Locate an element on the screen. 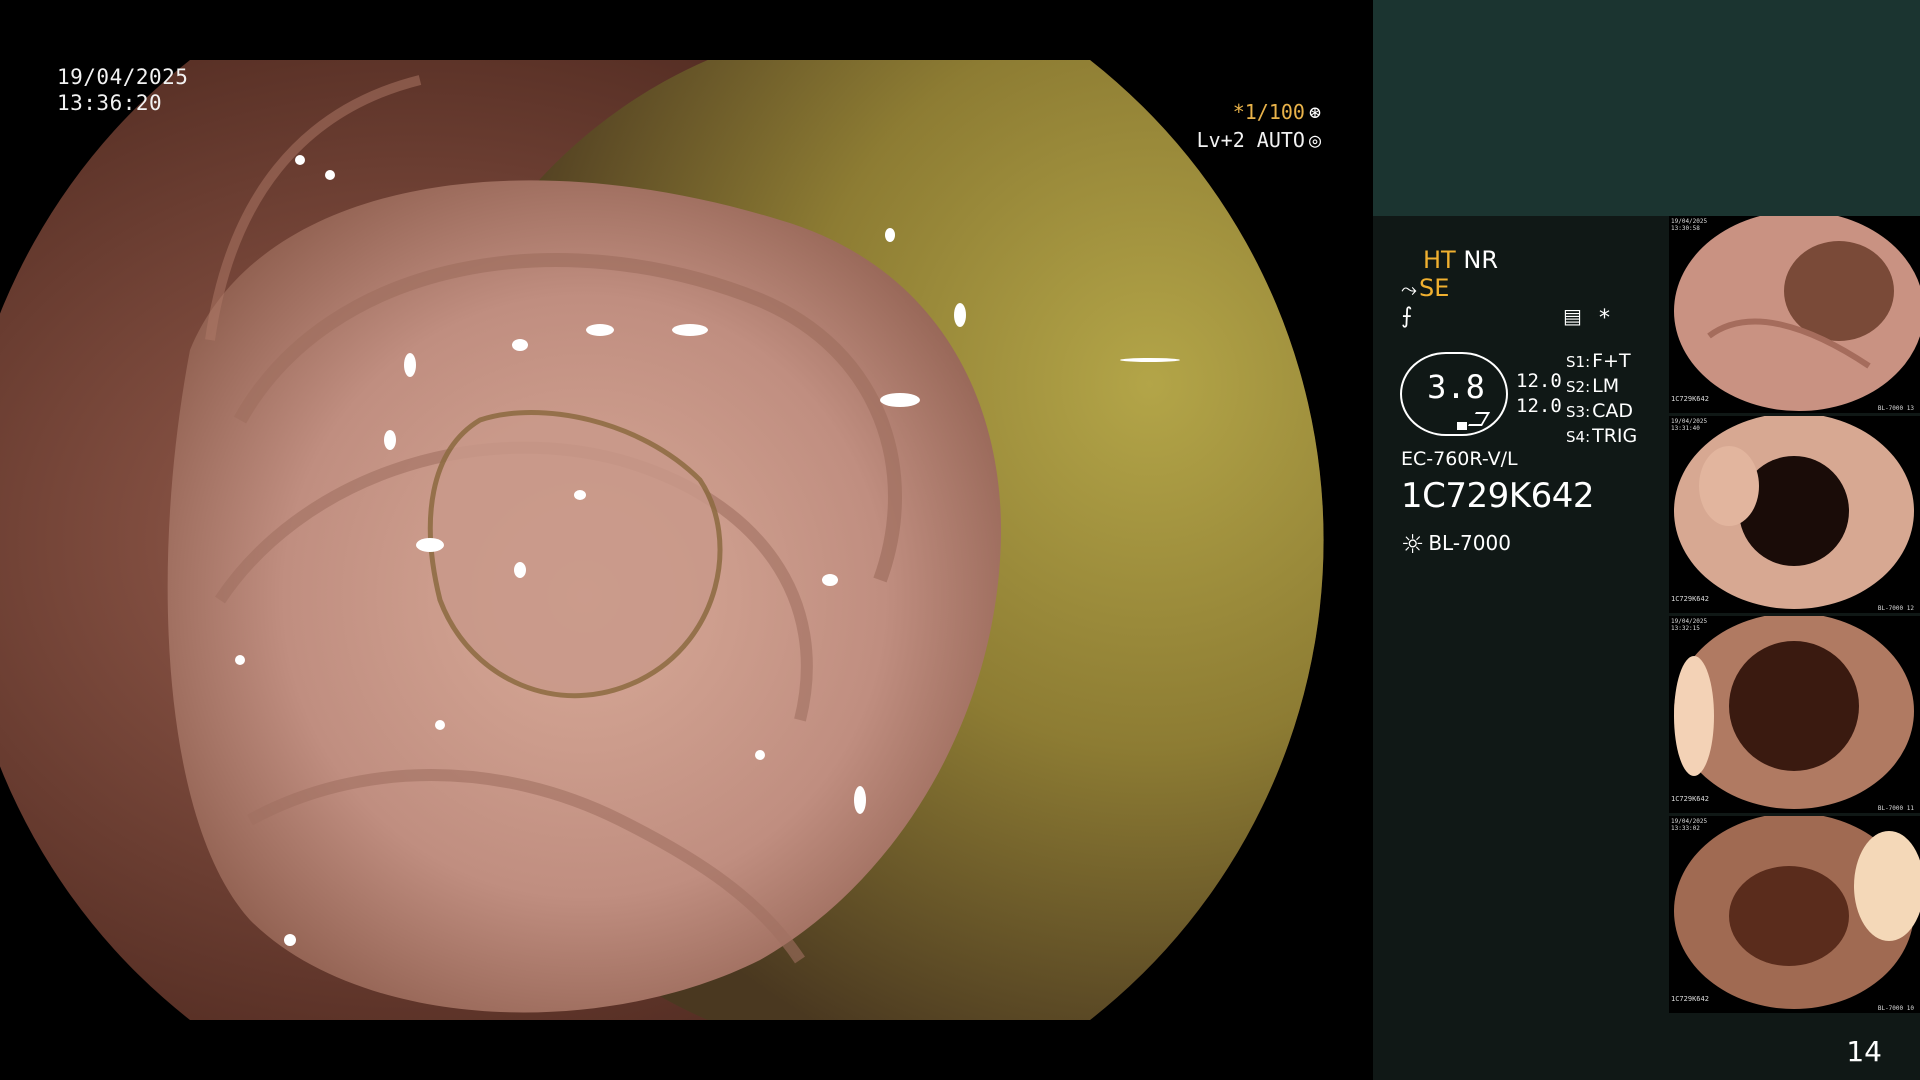  switch-key: S3: is located at coordinates (1578, 412).